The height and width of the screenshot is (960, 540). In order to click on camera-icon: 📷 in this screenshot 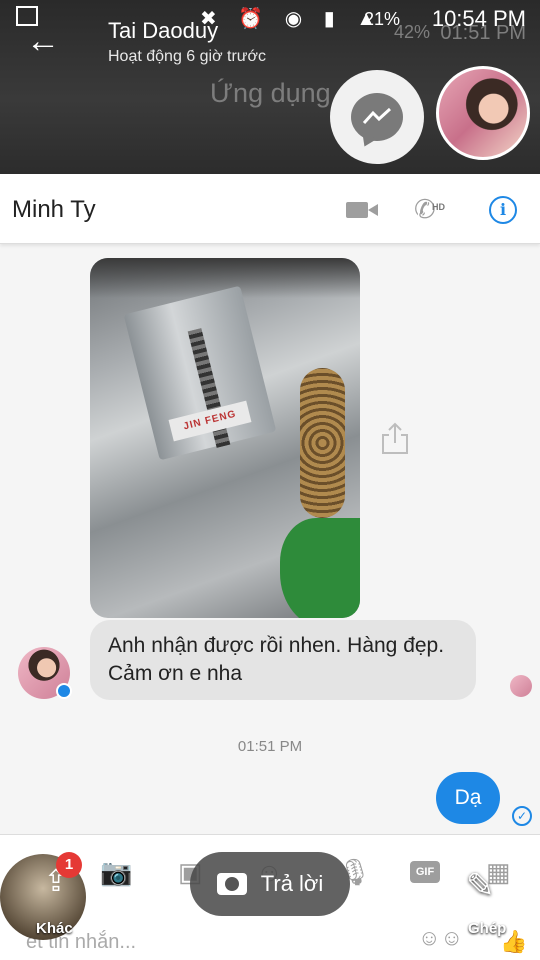, I will do `click(116, 872)`.